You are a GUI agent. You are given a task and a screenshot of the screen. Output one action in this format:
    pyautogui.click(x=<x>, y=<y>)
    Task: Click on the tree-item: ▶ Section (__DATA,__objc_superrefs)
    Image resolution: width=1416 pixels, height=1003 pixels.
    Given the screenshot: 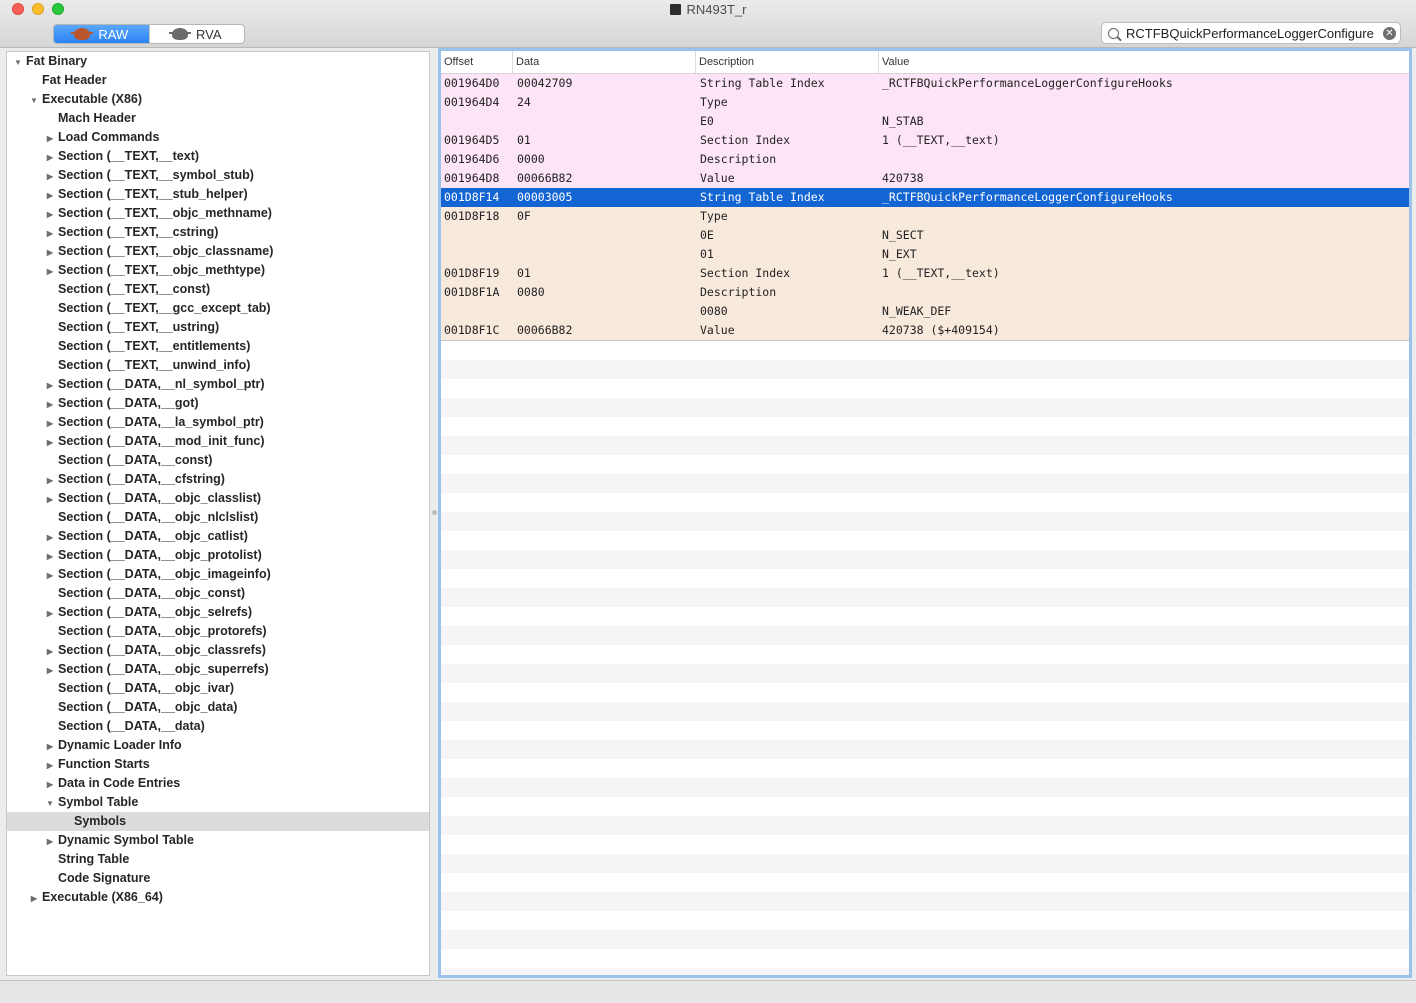 What is the action you would take?
    pyautogui.click(x=218, y=669)
    